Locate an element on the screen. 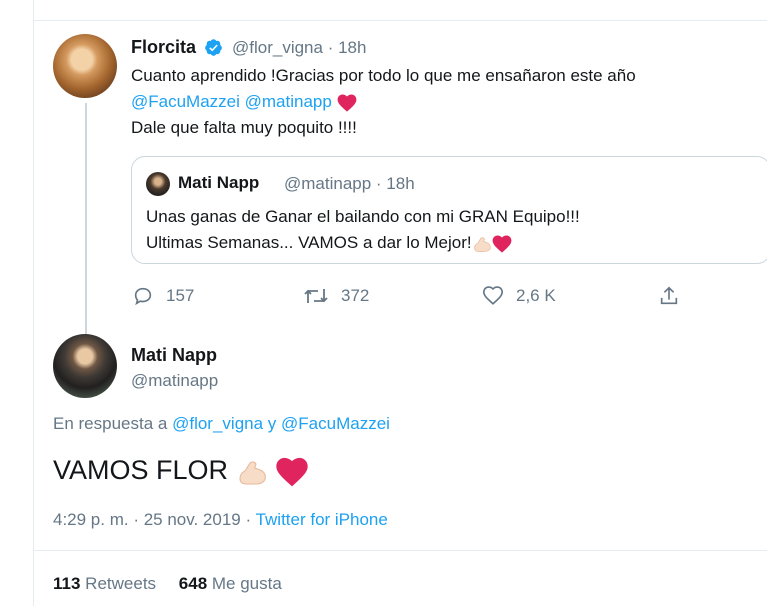 The height and width of the screenshot is (606, 767). top-divider is located at coordinates (400, 20).